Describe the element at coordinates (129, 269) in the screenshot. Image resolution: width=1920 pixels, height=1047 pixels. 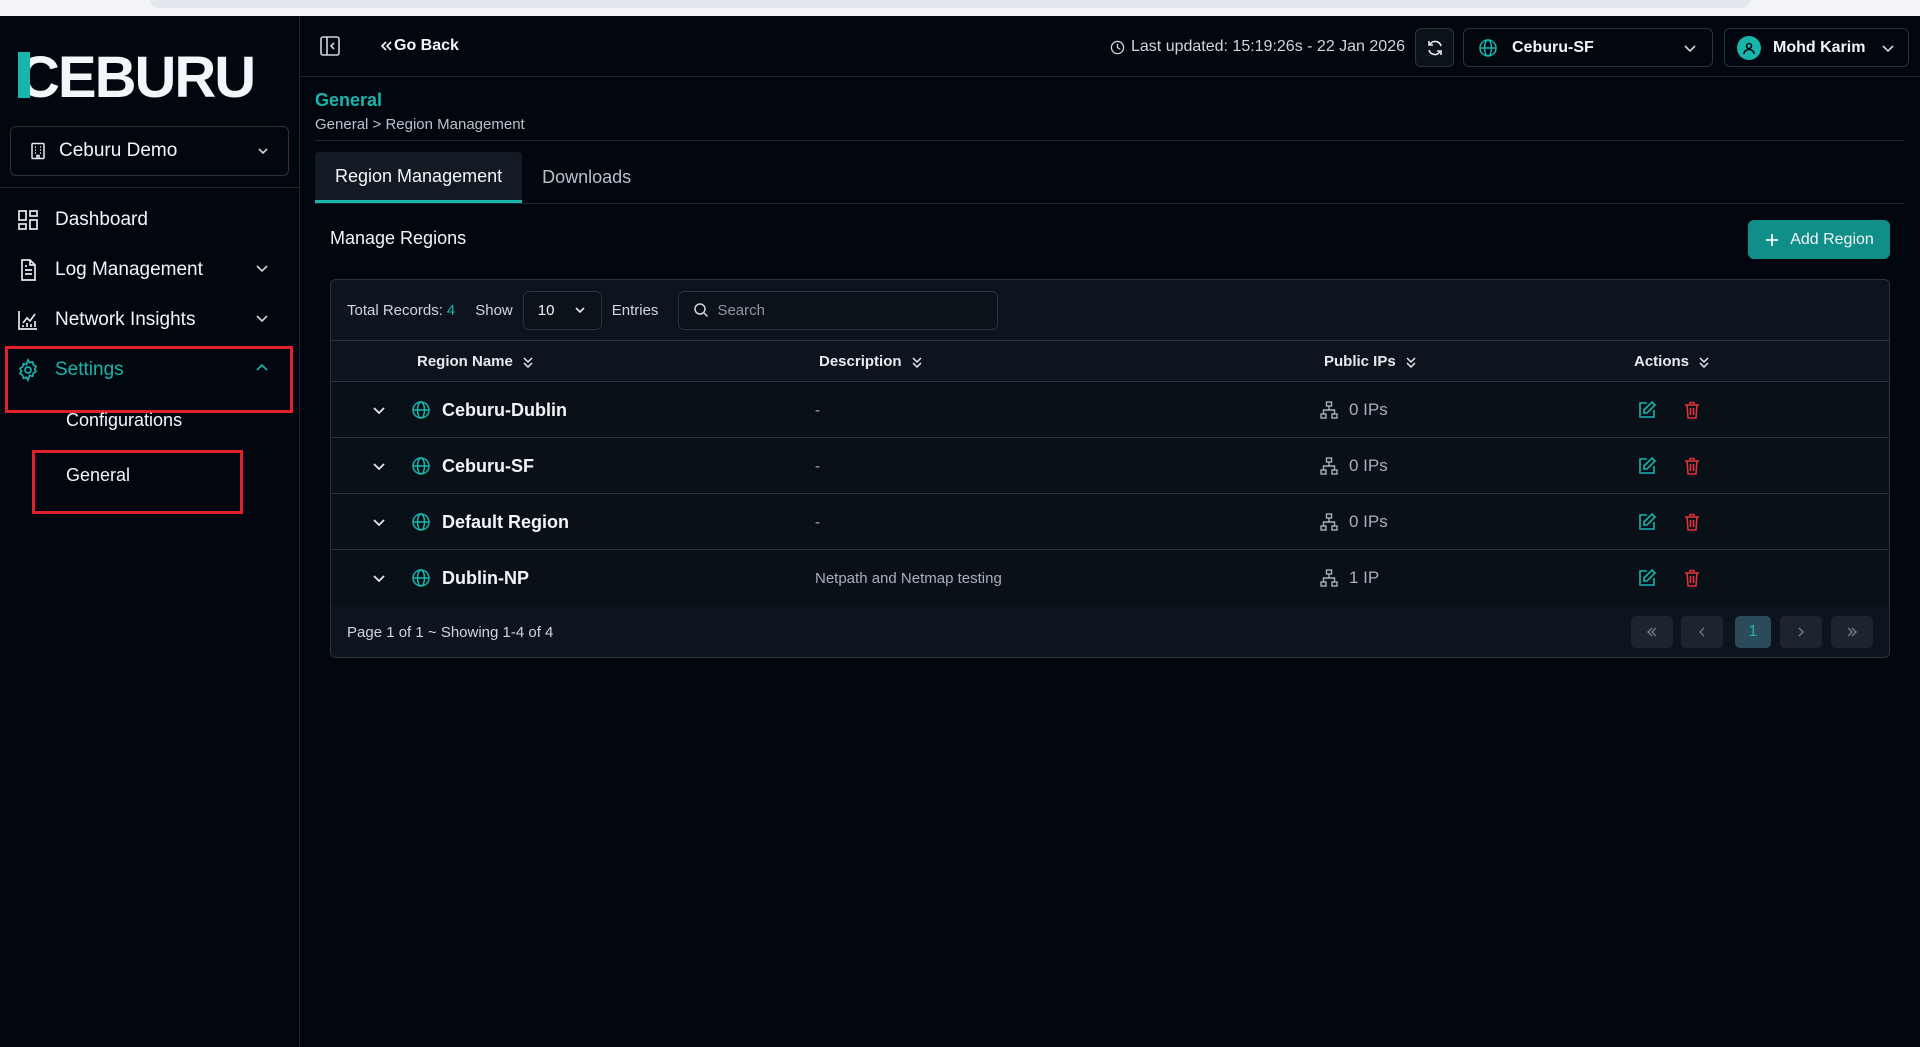
I see `sidebar-item-label: Log Management` at that location.